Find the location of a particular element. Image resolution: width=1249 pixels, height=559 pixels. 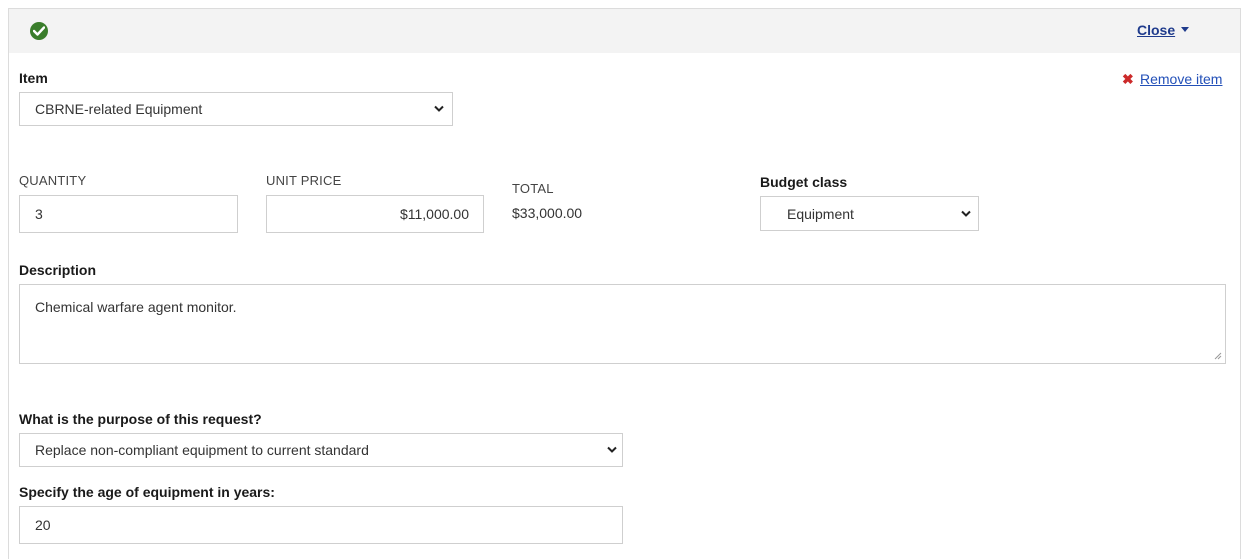

quantity-value: 3 is located at coordinates (39, 214).